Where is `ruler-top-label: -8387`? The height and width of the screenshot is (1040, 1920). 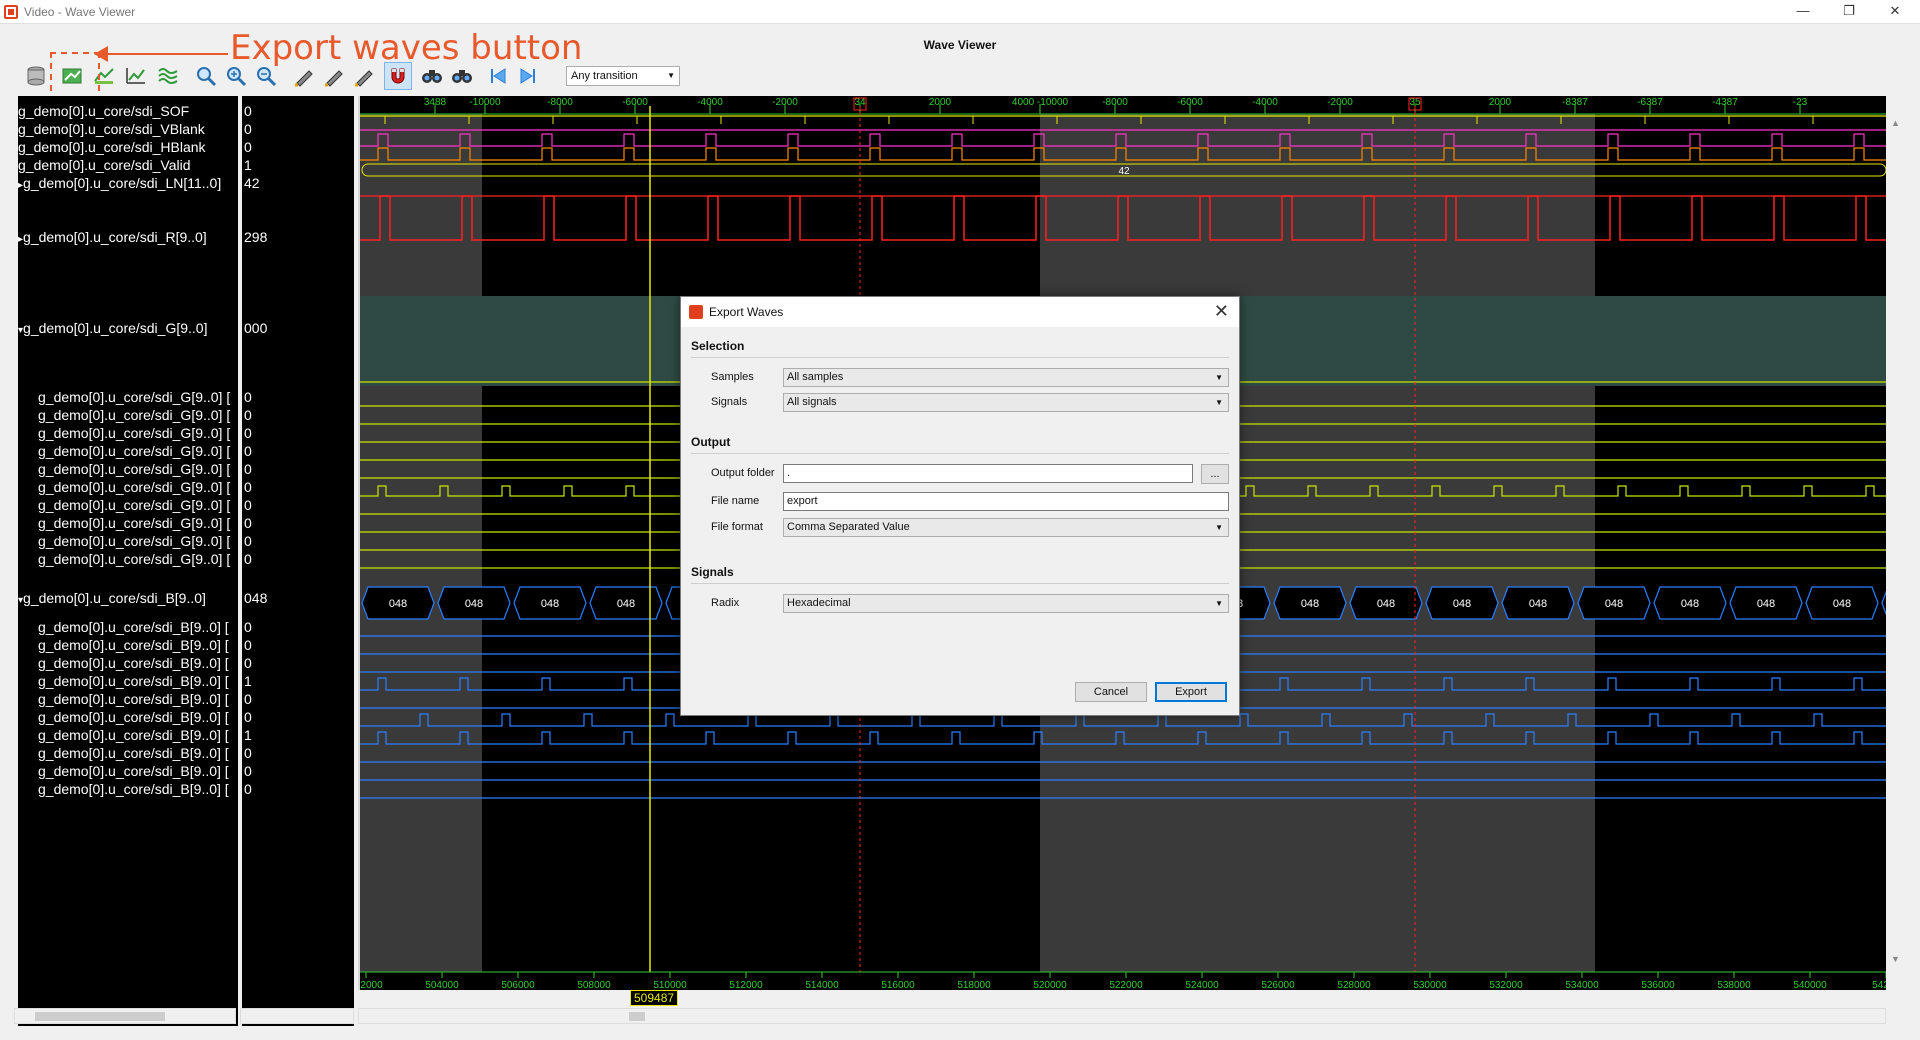 ruler-top-label: -8387 is located at coordinates (1575, 102).